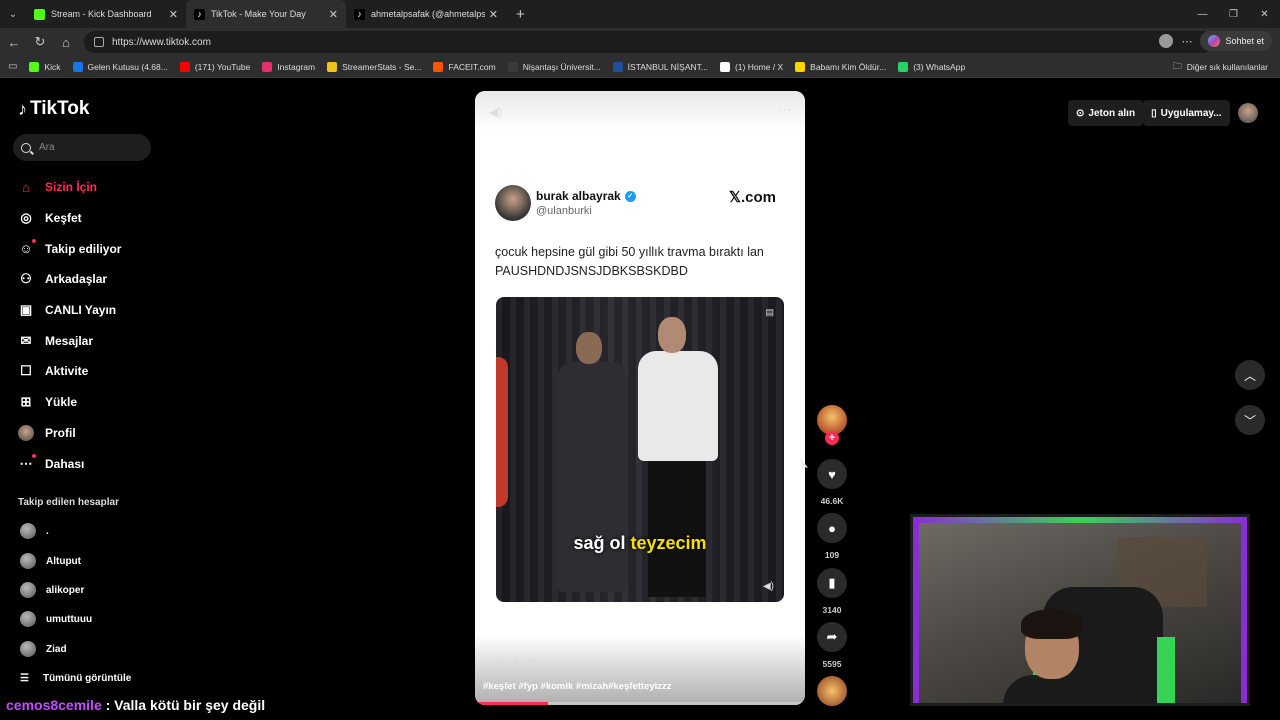  What do you see at coordinates (56, 649) in the screenshot?
I see `account-name: Ziad` at bounding box center [56, 649].